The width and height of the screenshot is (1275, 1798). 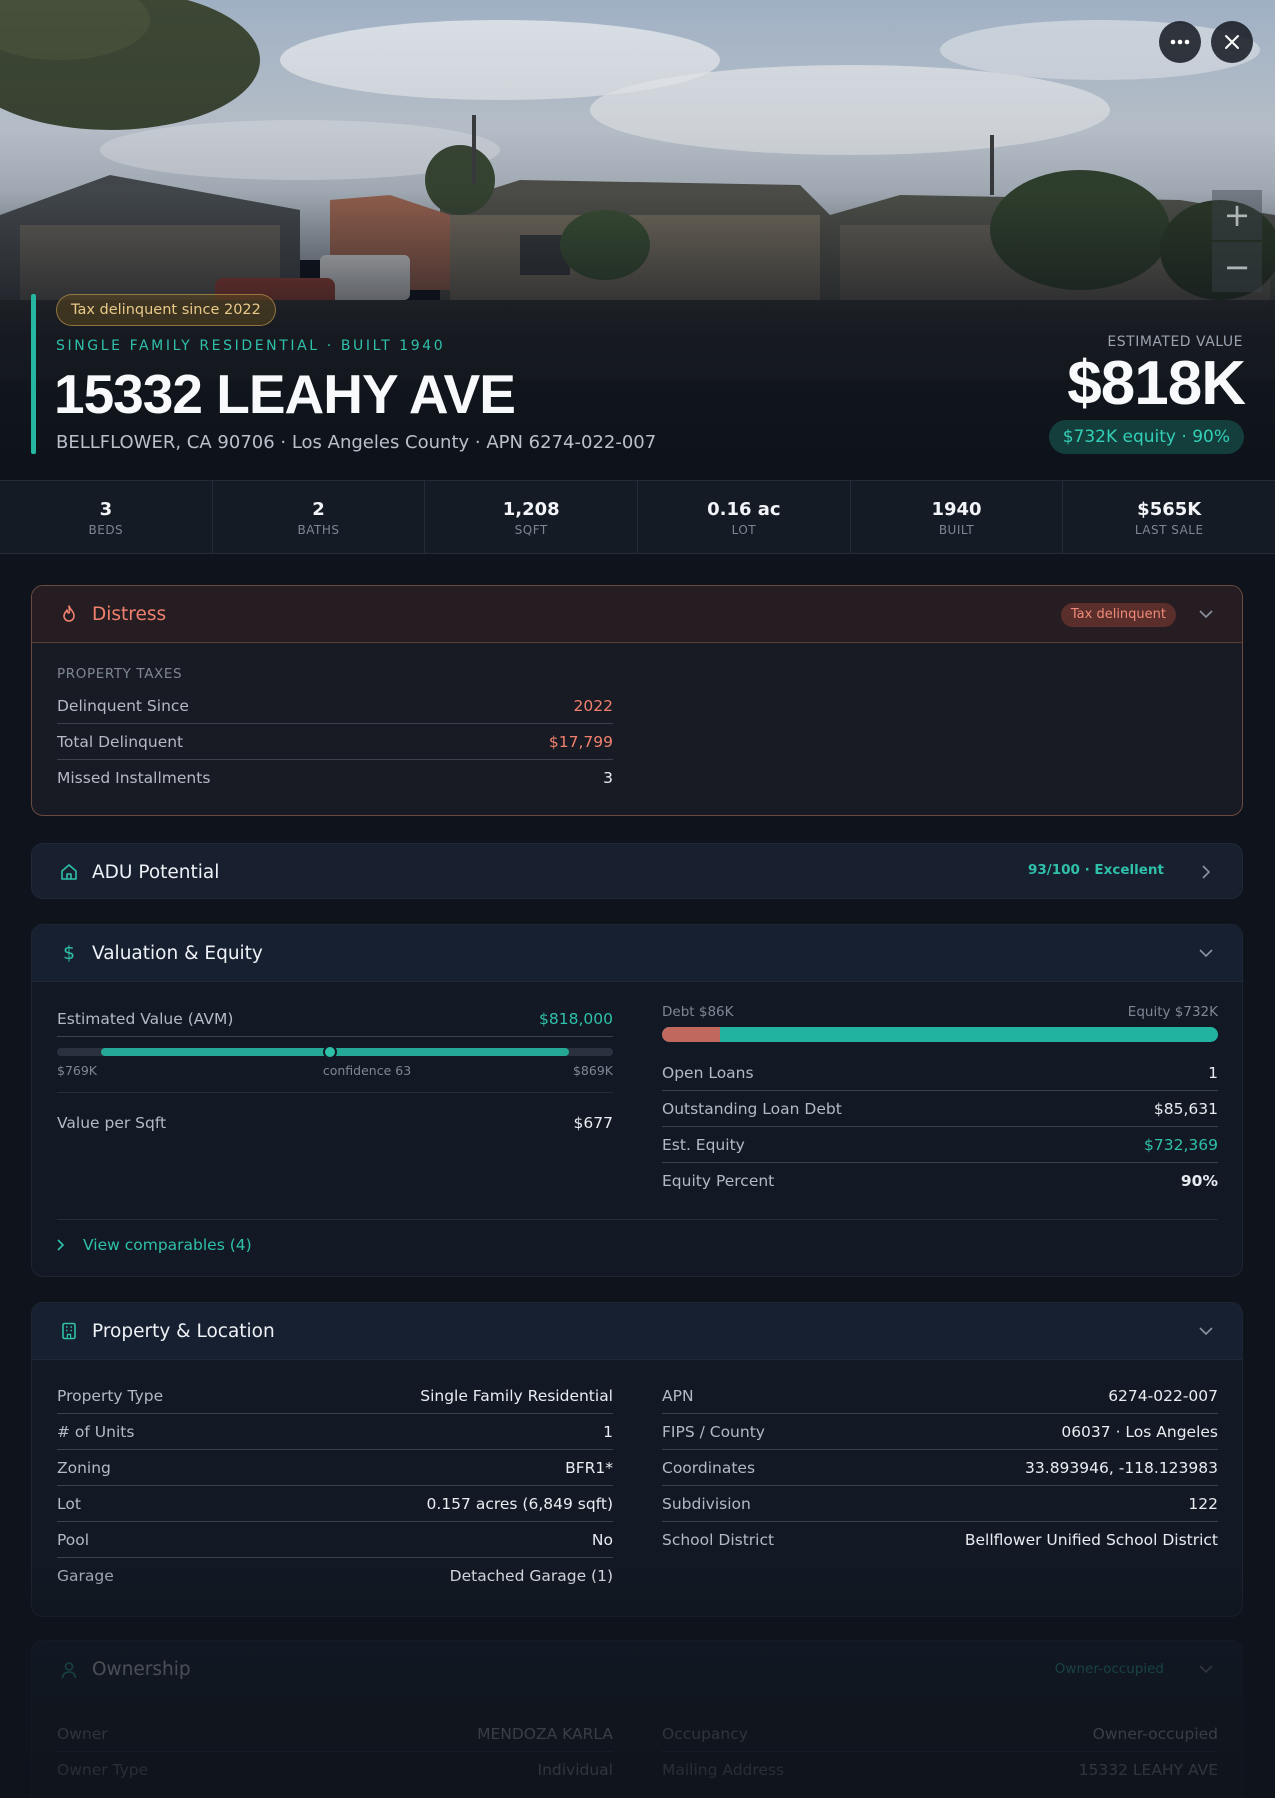 What do you see at coordinates (69, 1670) in the screenshot?
I see `user-icon` at bounding box center [69, 1670].